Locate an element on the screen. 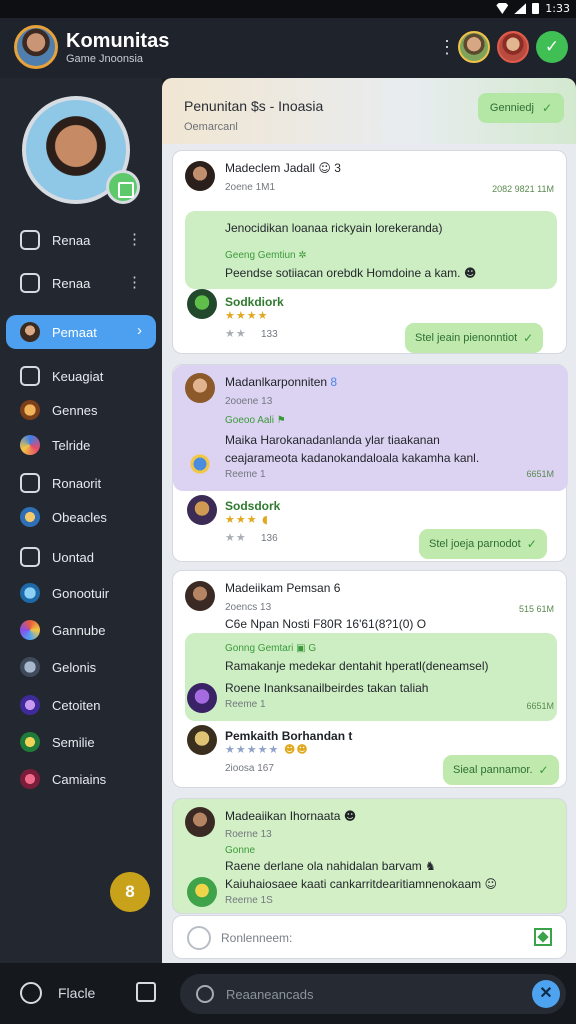 The height and width of the screenshot is (1024, 576). author-name: Madeclem Jadall ☺ 3 is located at coordinates (283, 168).